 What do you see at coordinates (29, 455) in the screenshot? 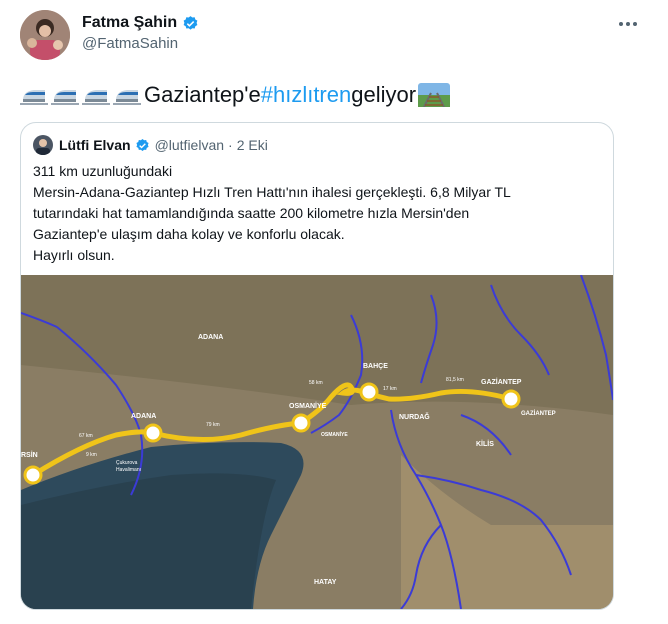
I see `map-station-label: RSİN` at bounding box center [29, 455].